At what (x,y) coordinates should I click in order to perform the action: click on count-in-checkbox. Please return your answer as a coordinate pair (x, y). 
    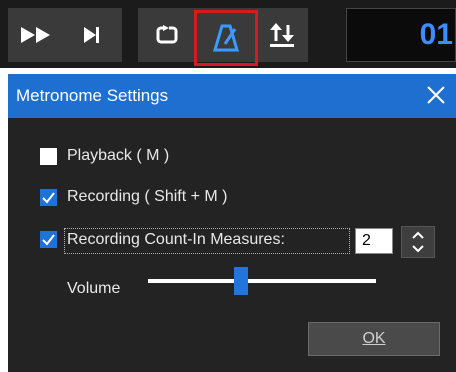
    Looking at the image, I should click on (48, 239).